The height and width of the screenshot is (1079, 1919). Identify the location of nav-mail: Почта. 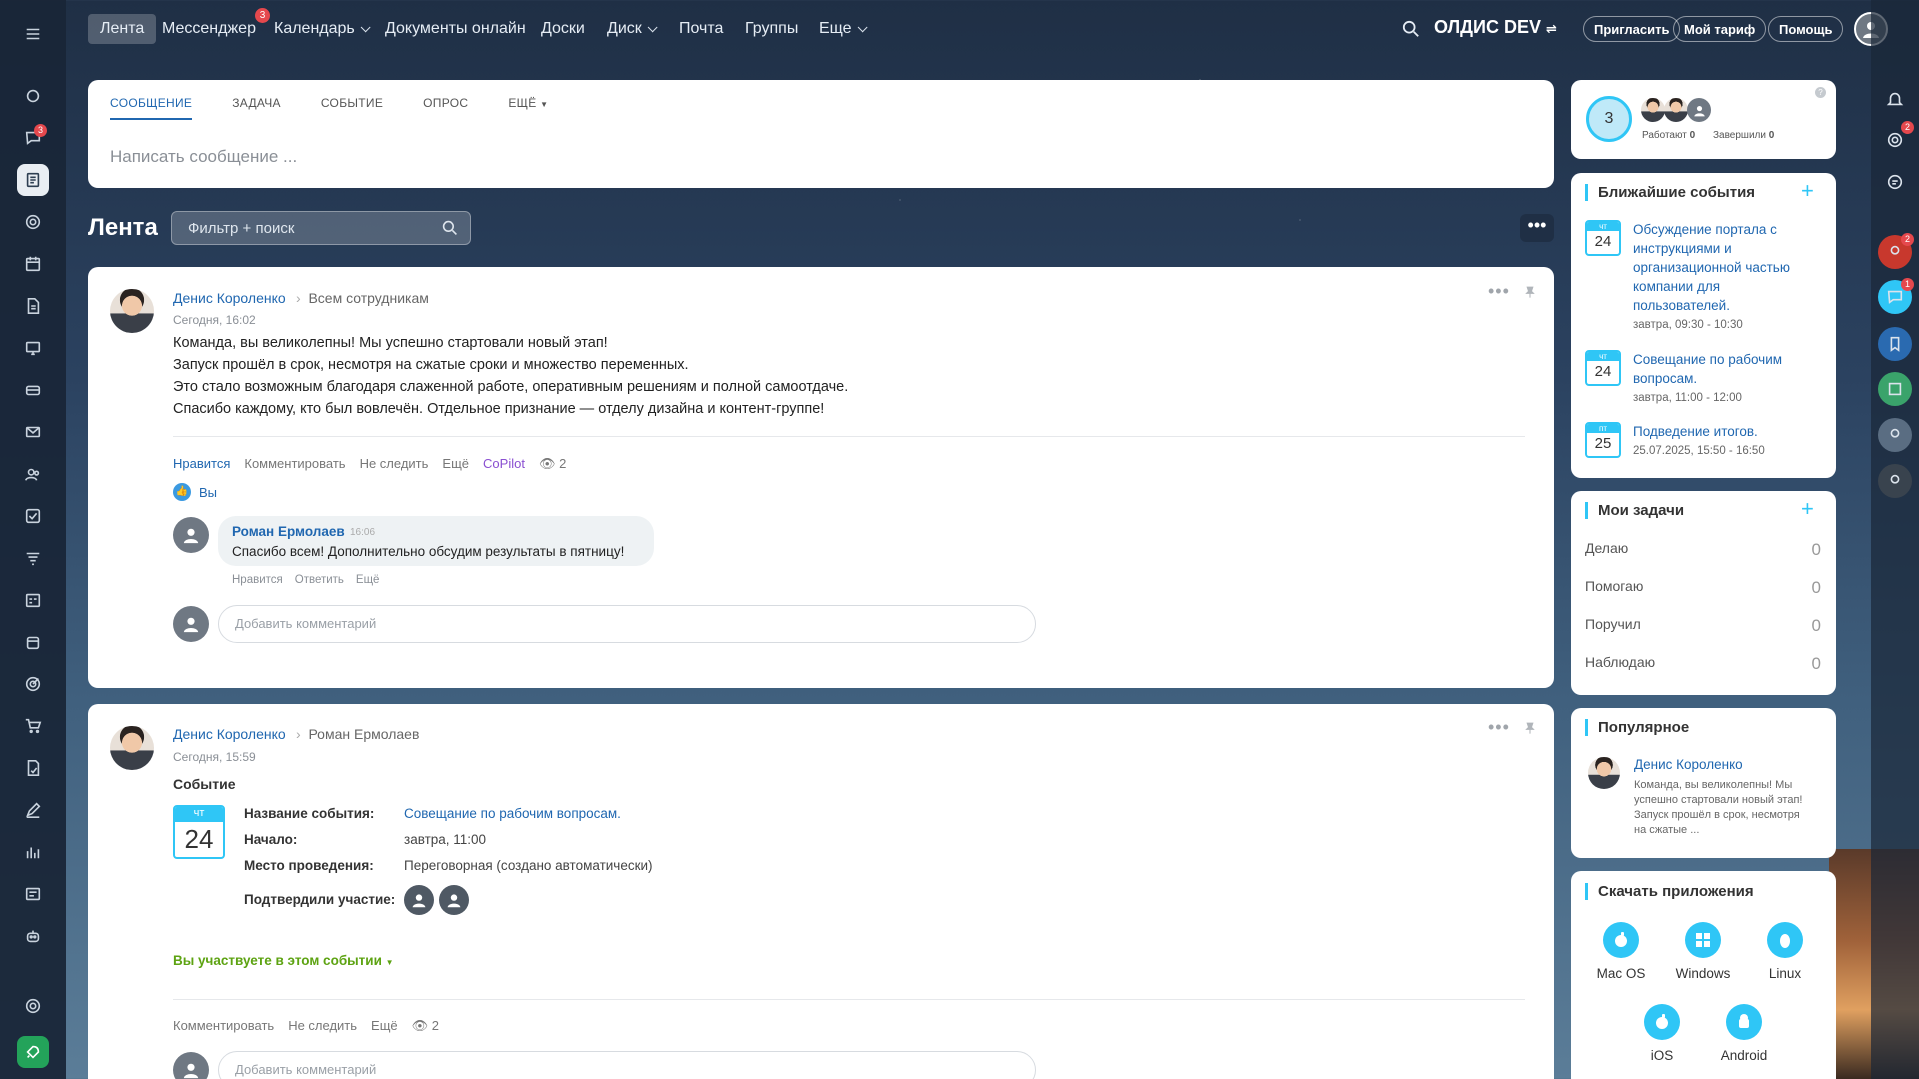
(701, 29).